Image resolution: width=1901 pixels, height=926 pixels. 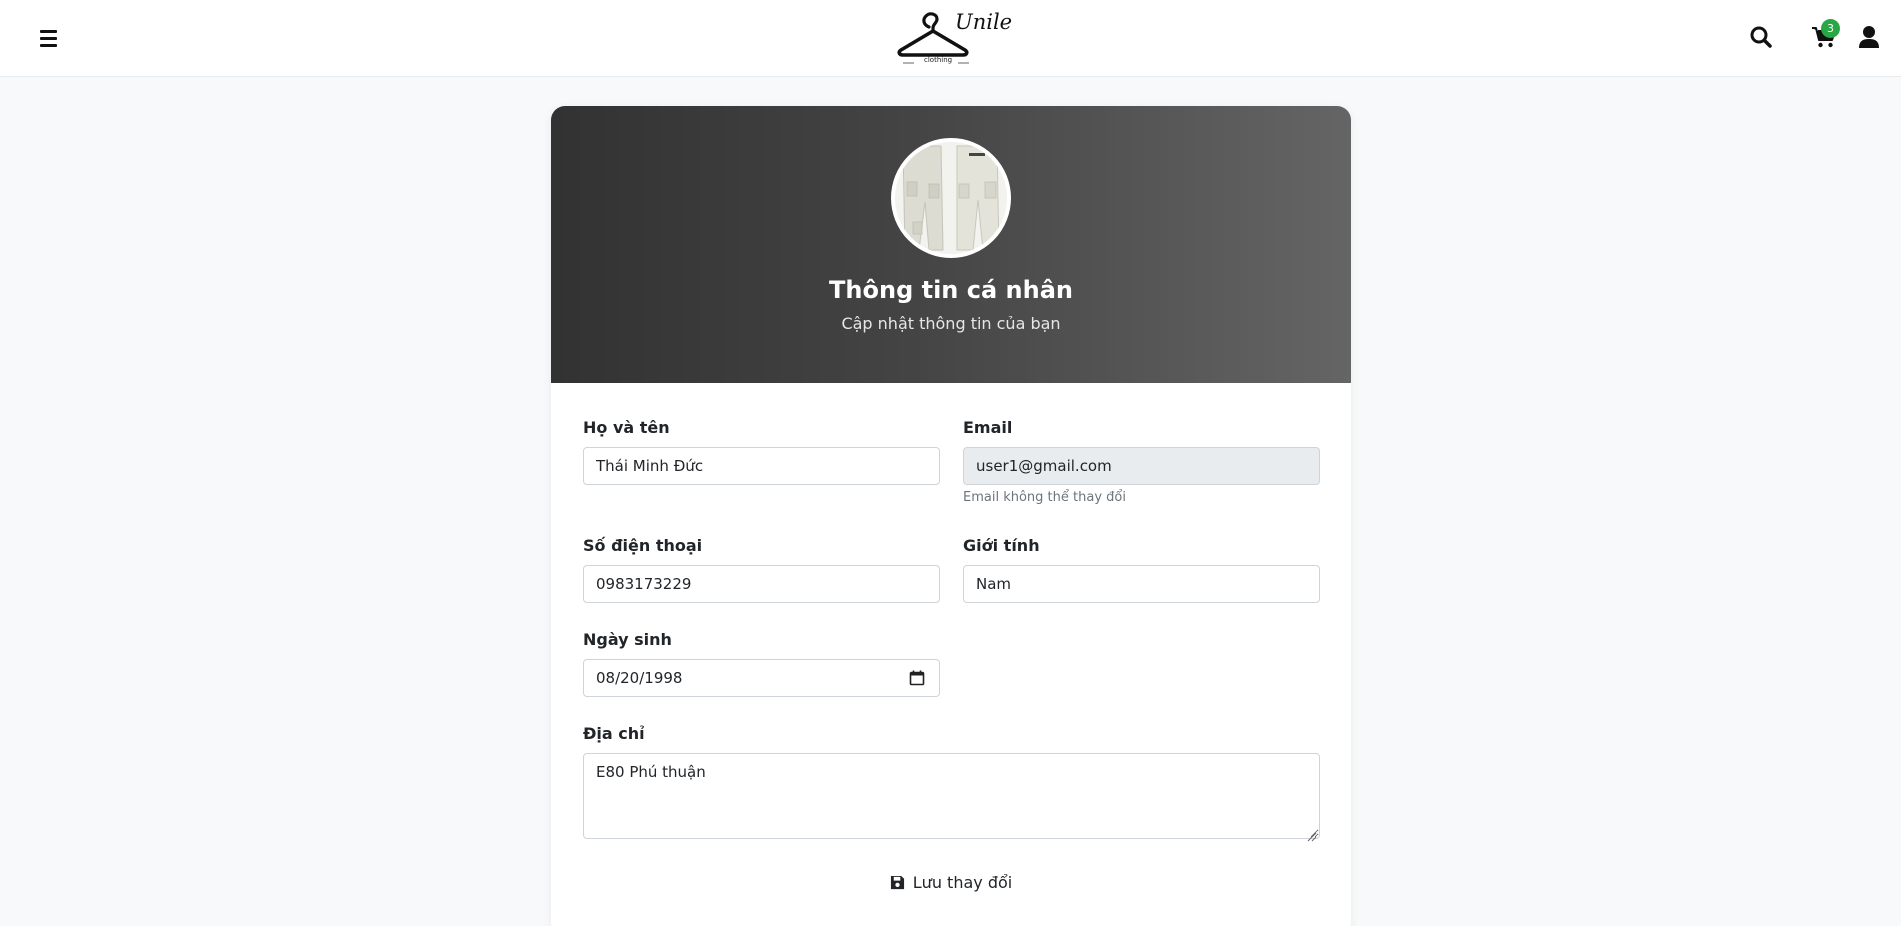 What do you see at coordinates (761, 466) in the screenshot?
I see `fullname-input` at bounding box center [761, 466].